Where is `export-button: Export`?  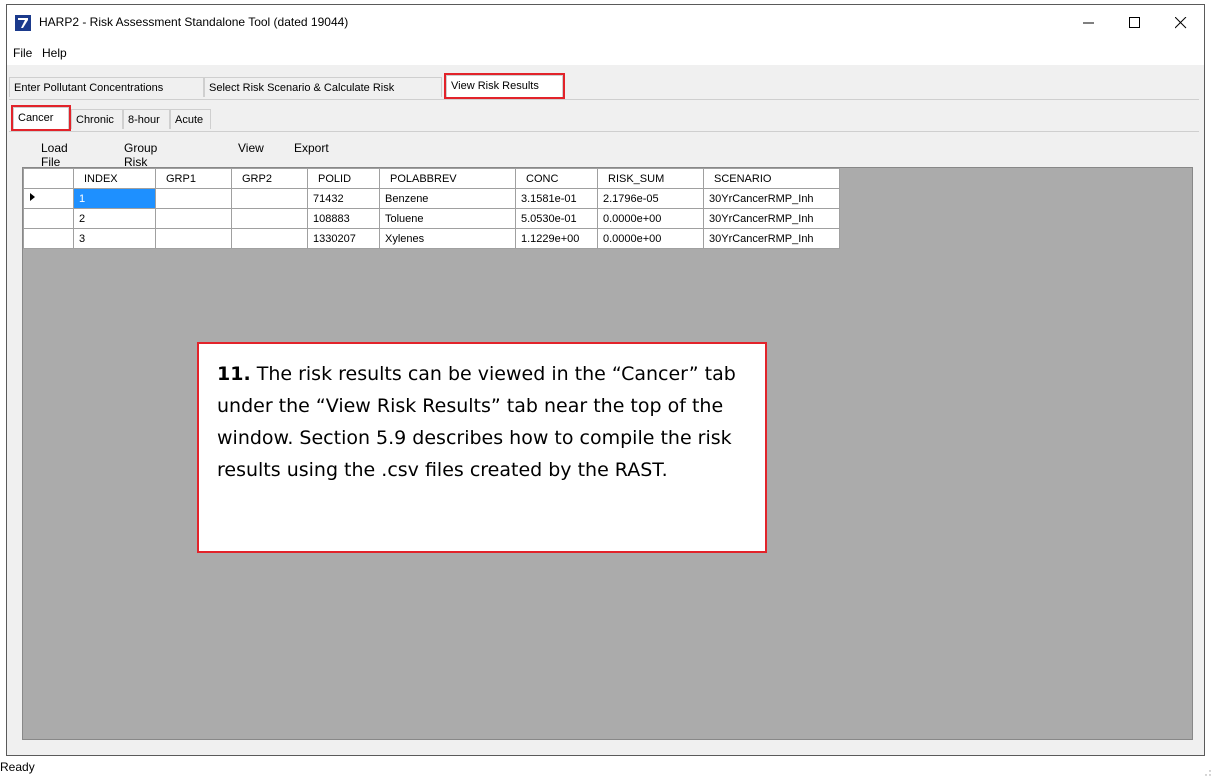
export-button: Export is located at coordinates (311, 148).